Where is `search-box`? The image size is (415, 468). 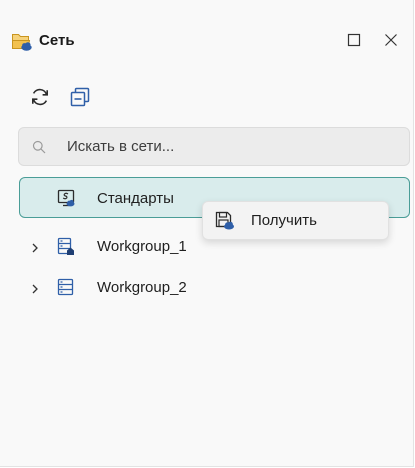
search-box is located at coordinates (214, 146).